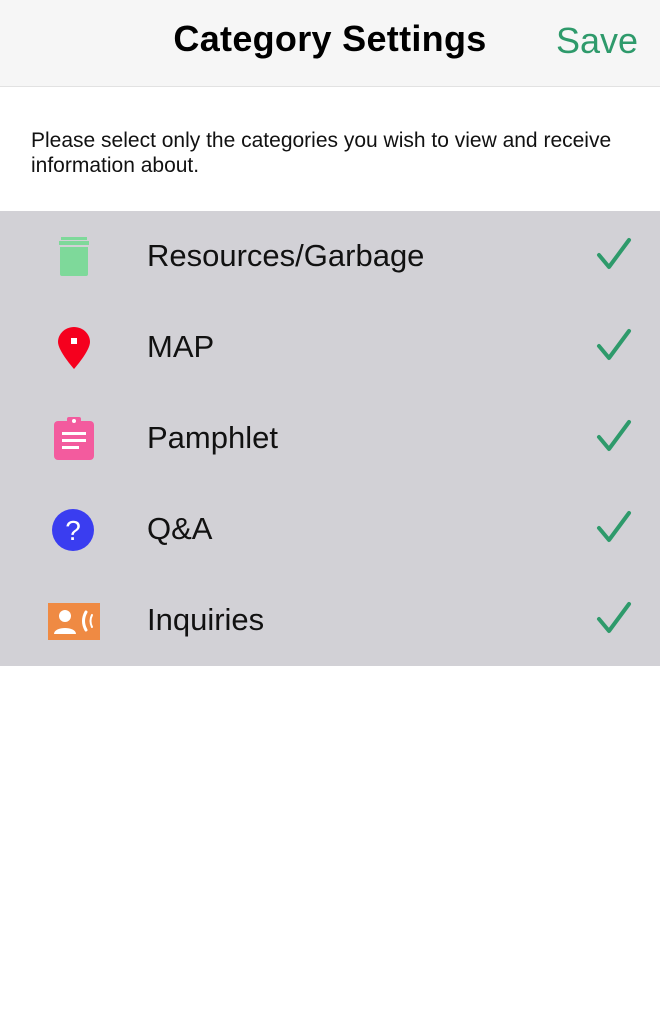 The width and height of the screenshot is (660, 1020). Describe the element at coordinates (74, 348) in the screenshot. I see `map-pin-icon` at that location.